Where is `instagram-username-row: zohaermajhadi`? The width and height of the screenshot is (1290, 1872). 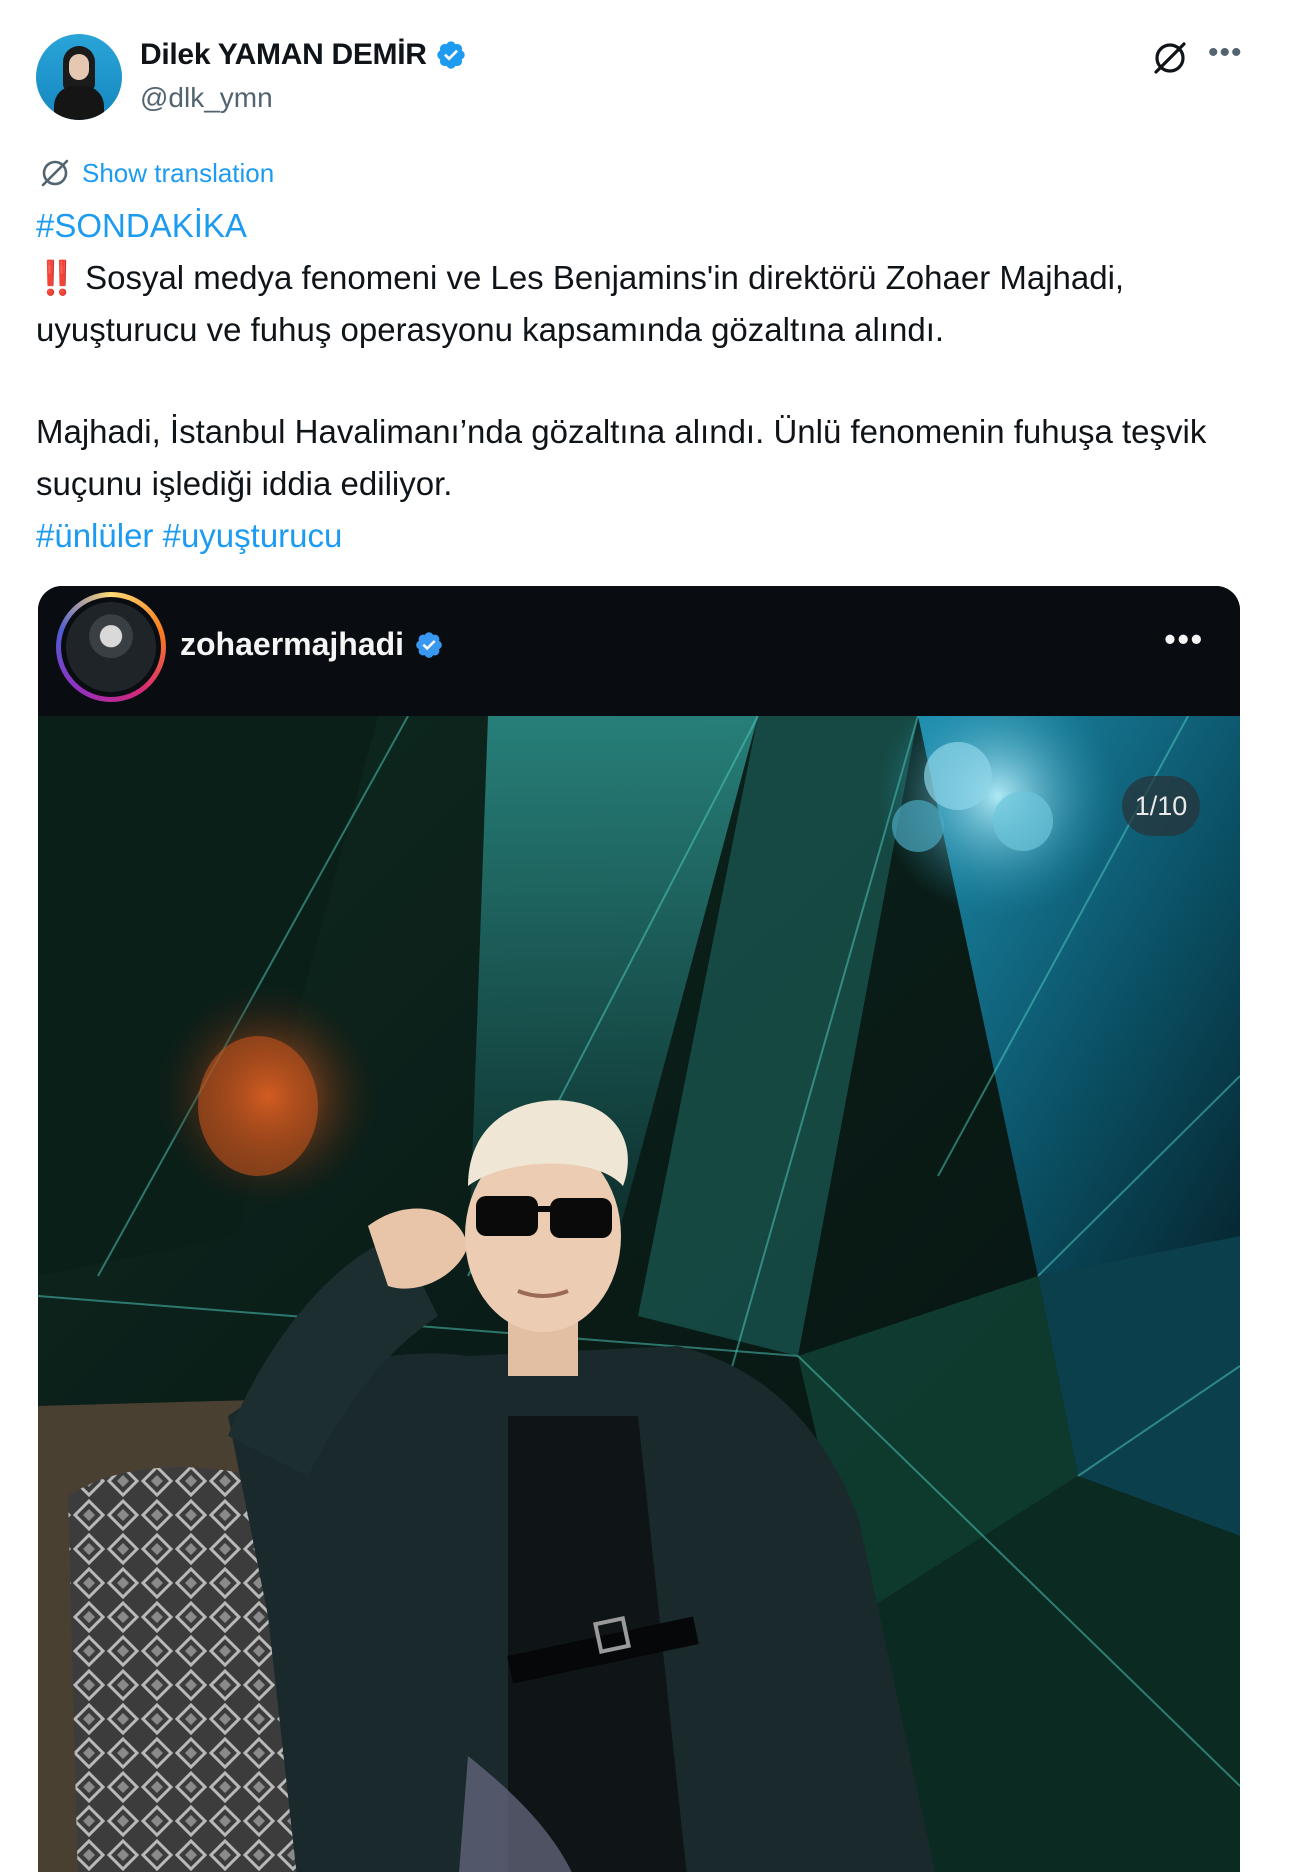
instagram-username-row: zohaermajhadi is located at coordinates (312, 644).